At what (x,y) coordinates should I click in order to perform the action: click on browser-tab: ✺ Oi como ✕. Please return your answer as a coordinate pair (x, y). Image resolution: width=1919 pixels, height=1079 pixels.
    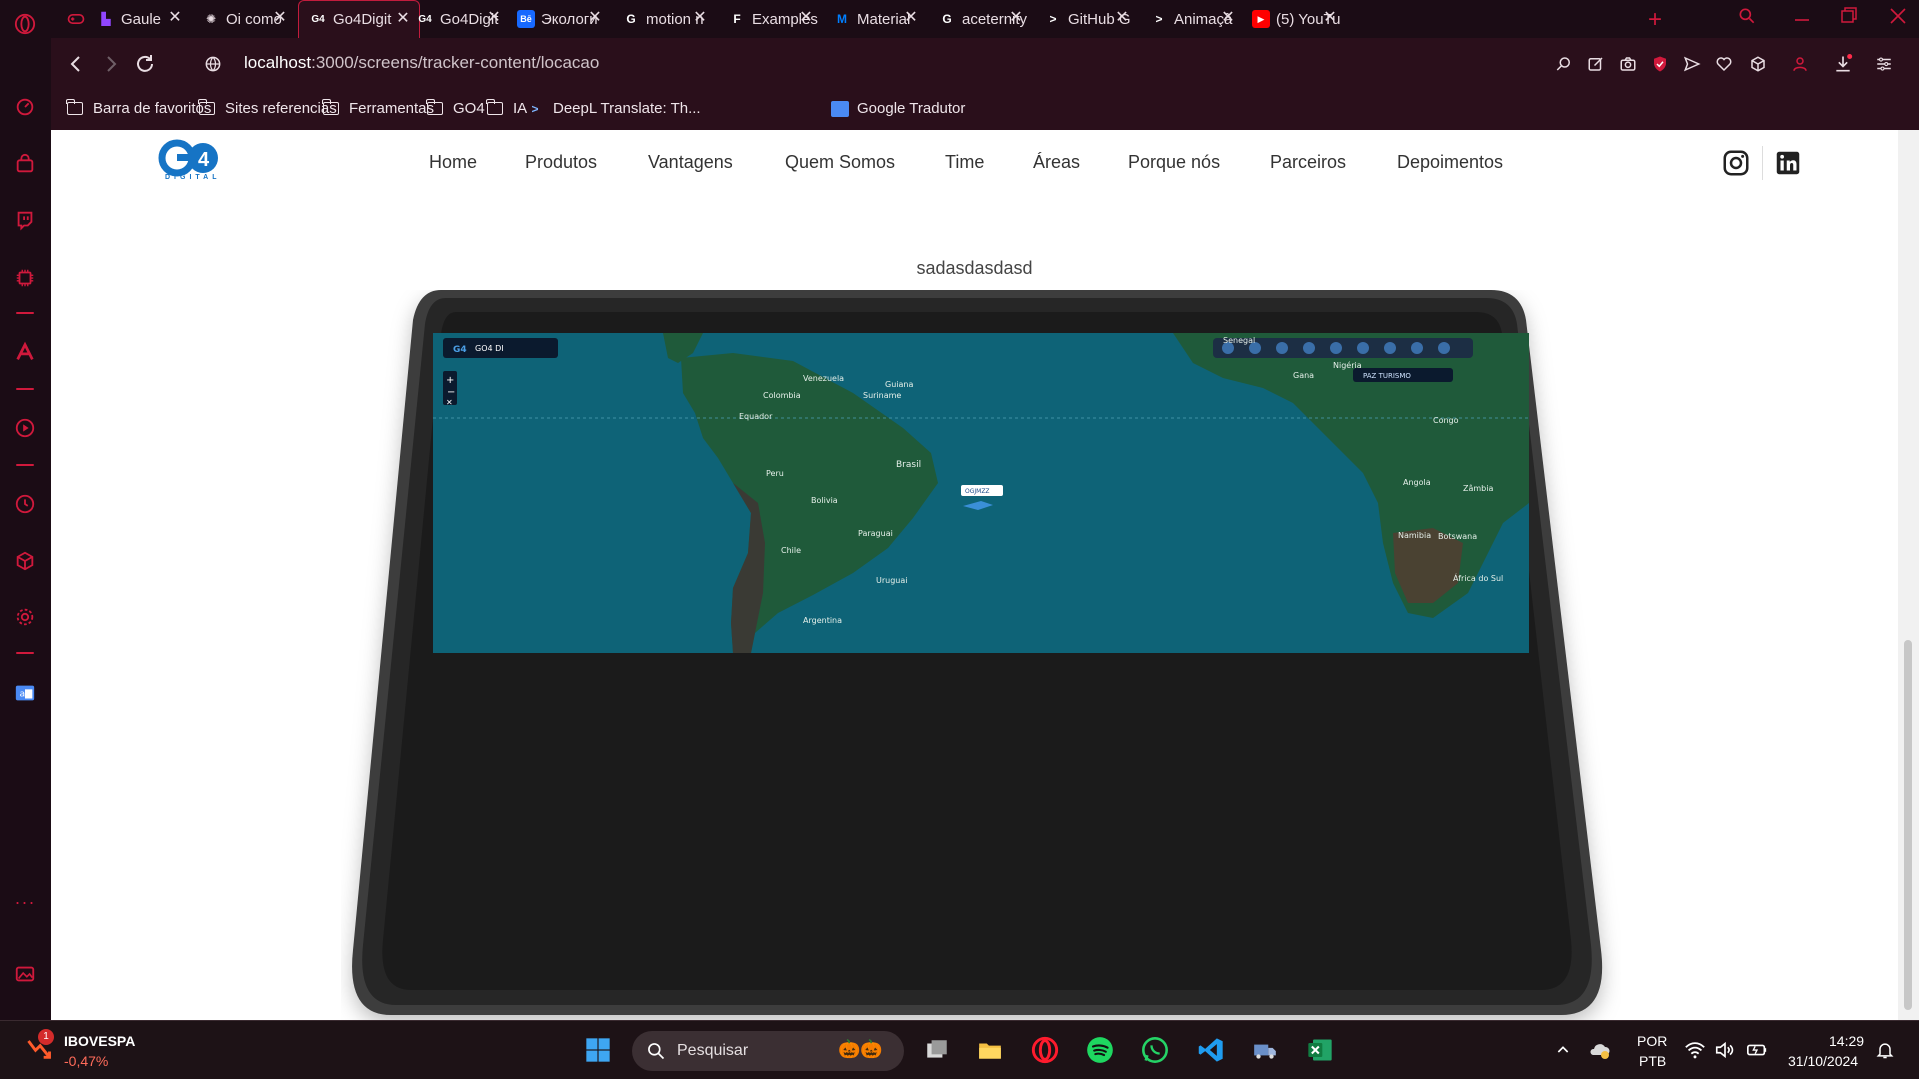
    Looking at the image, I should click on (244, 19).